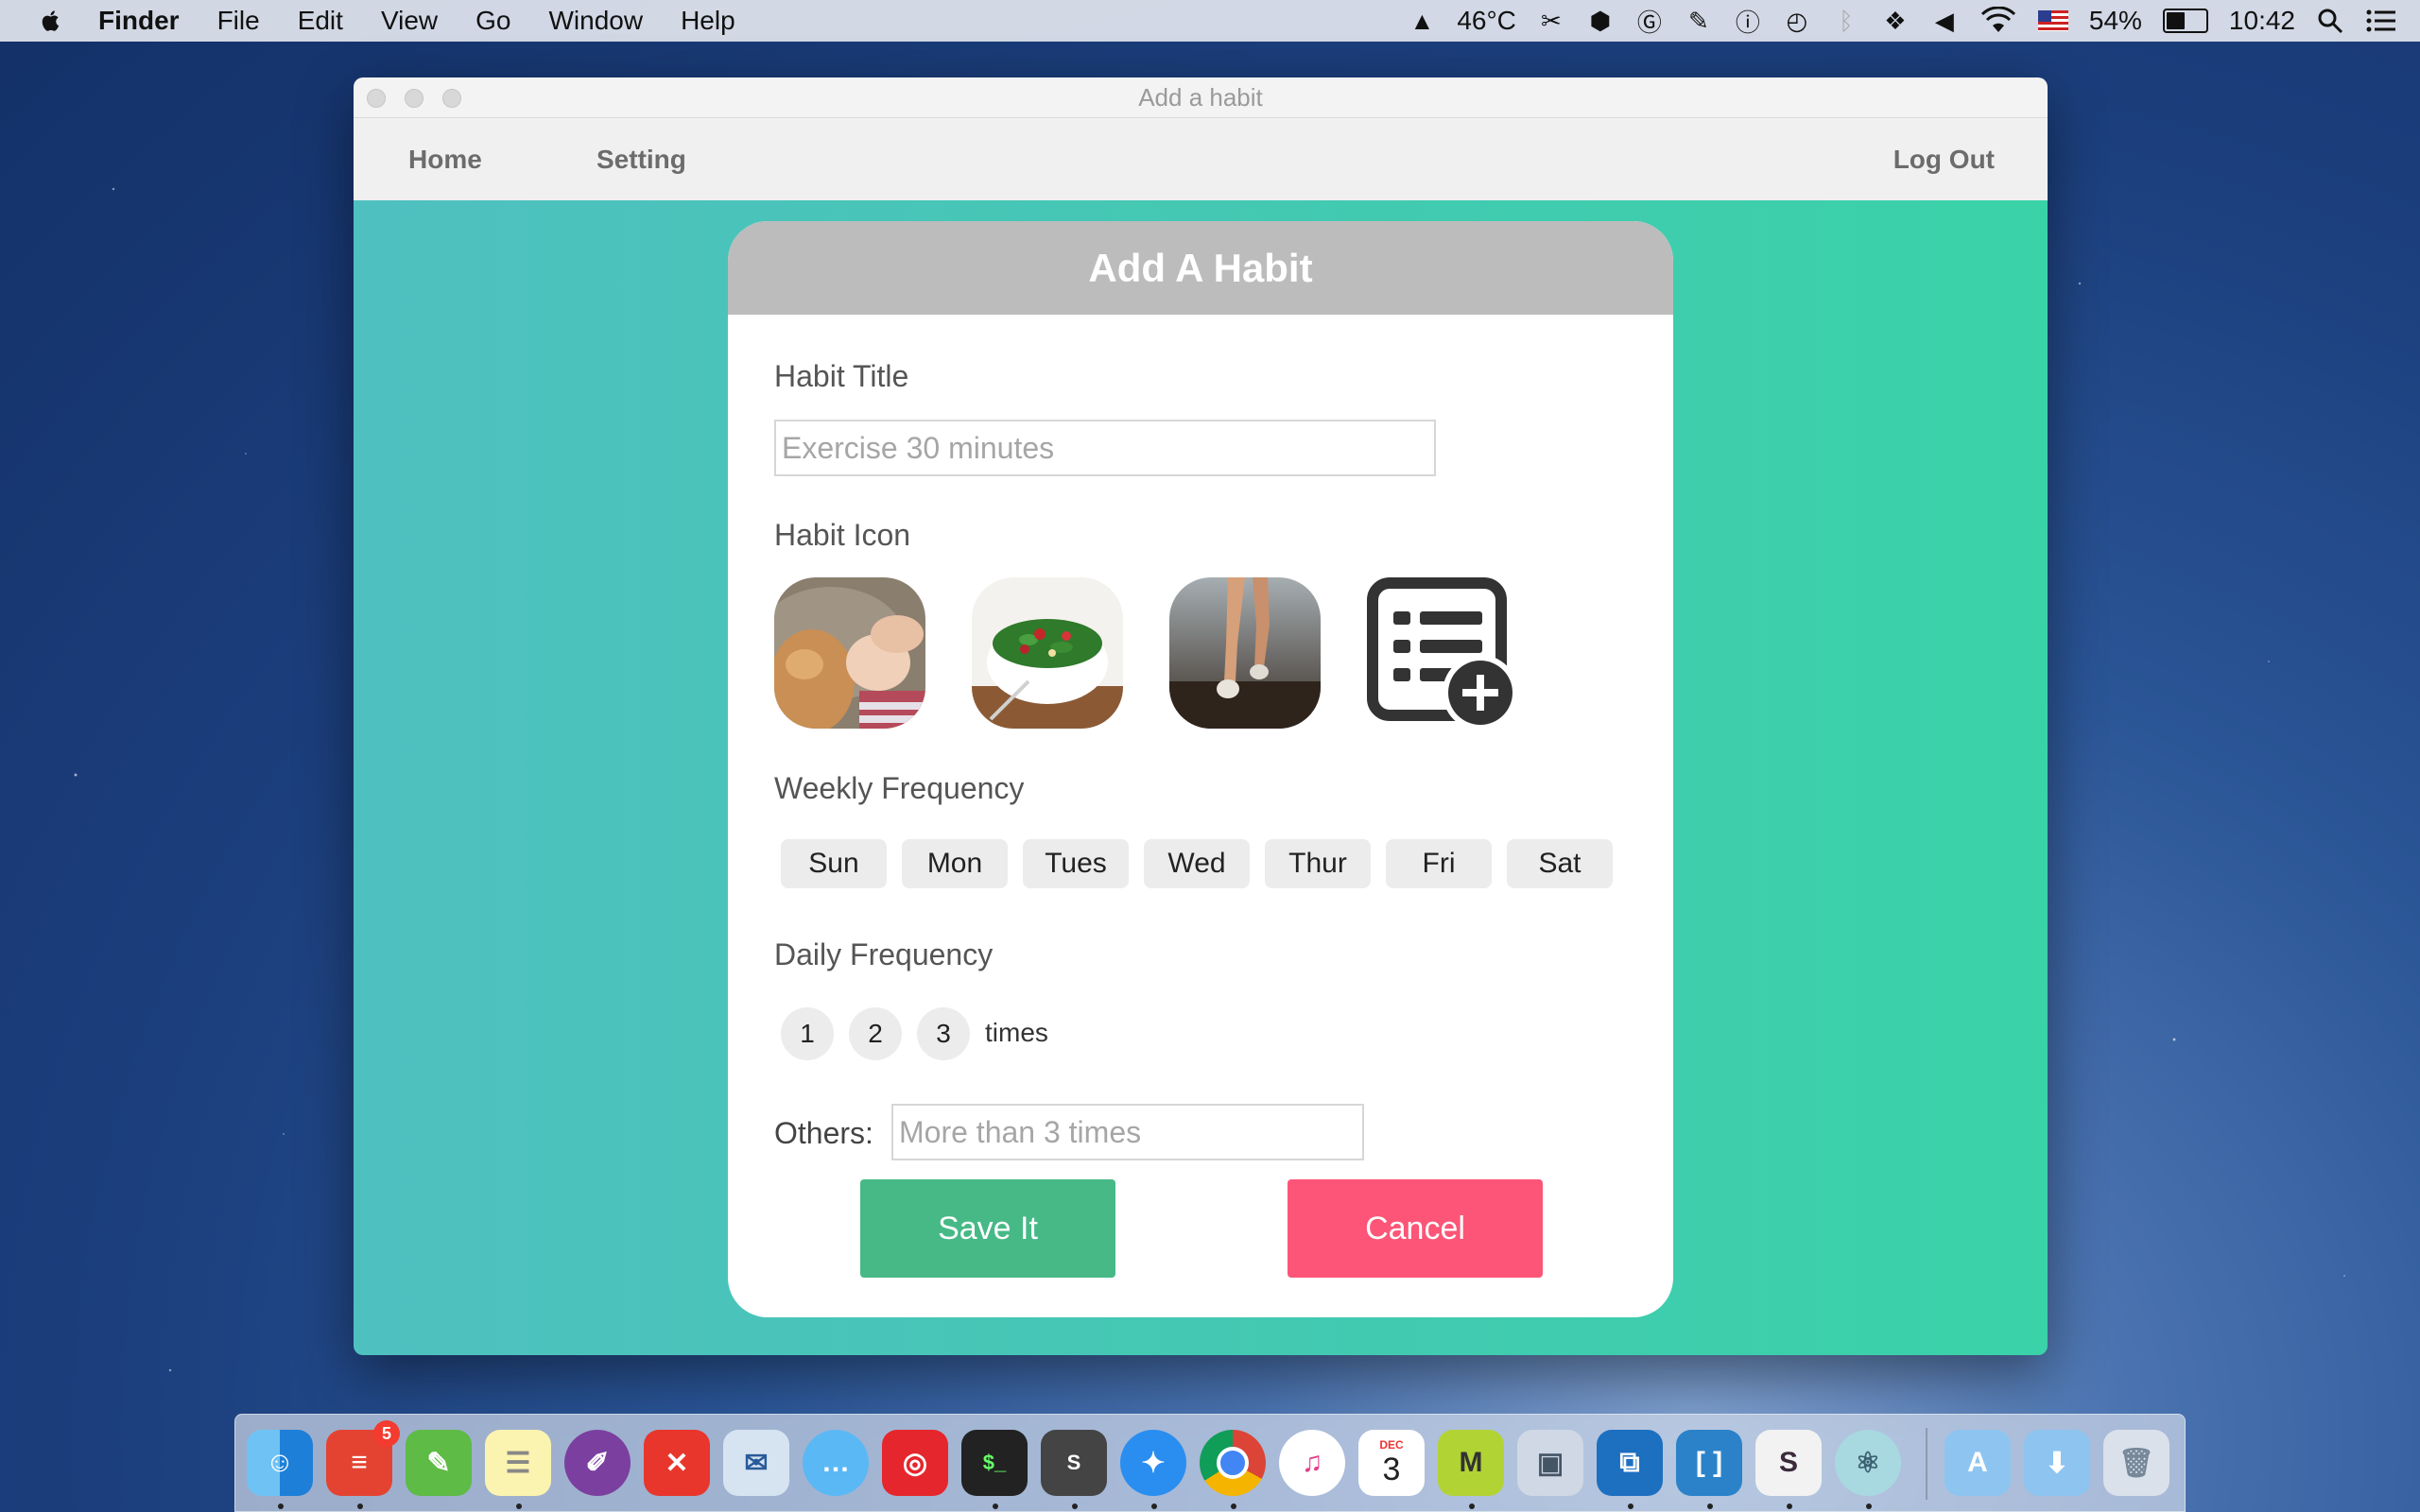 The width and height of the screenshot is (2420, 1512). What do you see at coordinates (1944, 21) in the screenshot?
I see `volume-icon: ◀` at bounding box center [1944, 21].